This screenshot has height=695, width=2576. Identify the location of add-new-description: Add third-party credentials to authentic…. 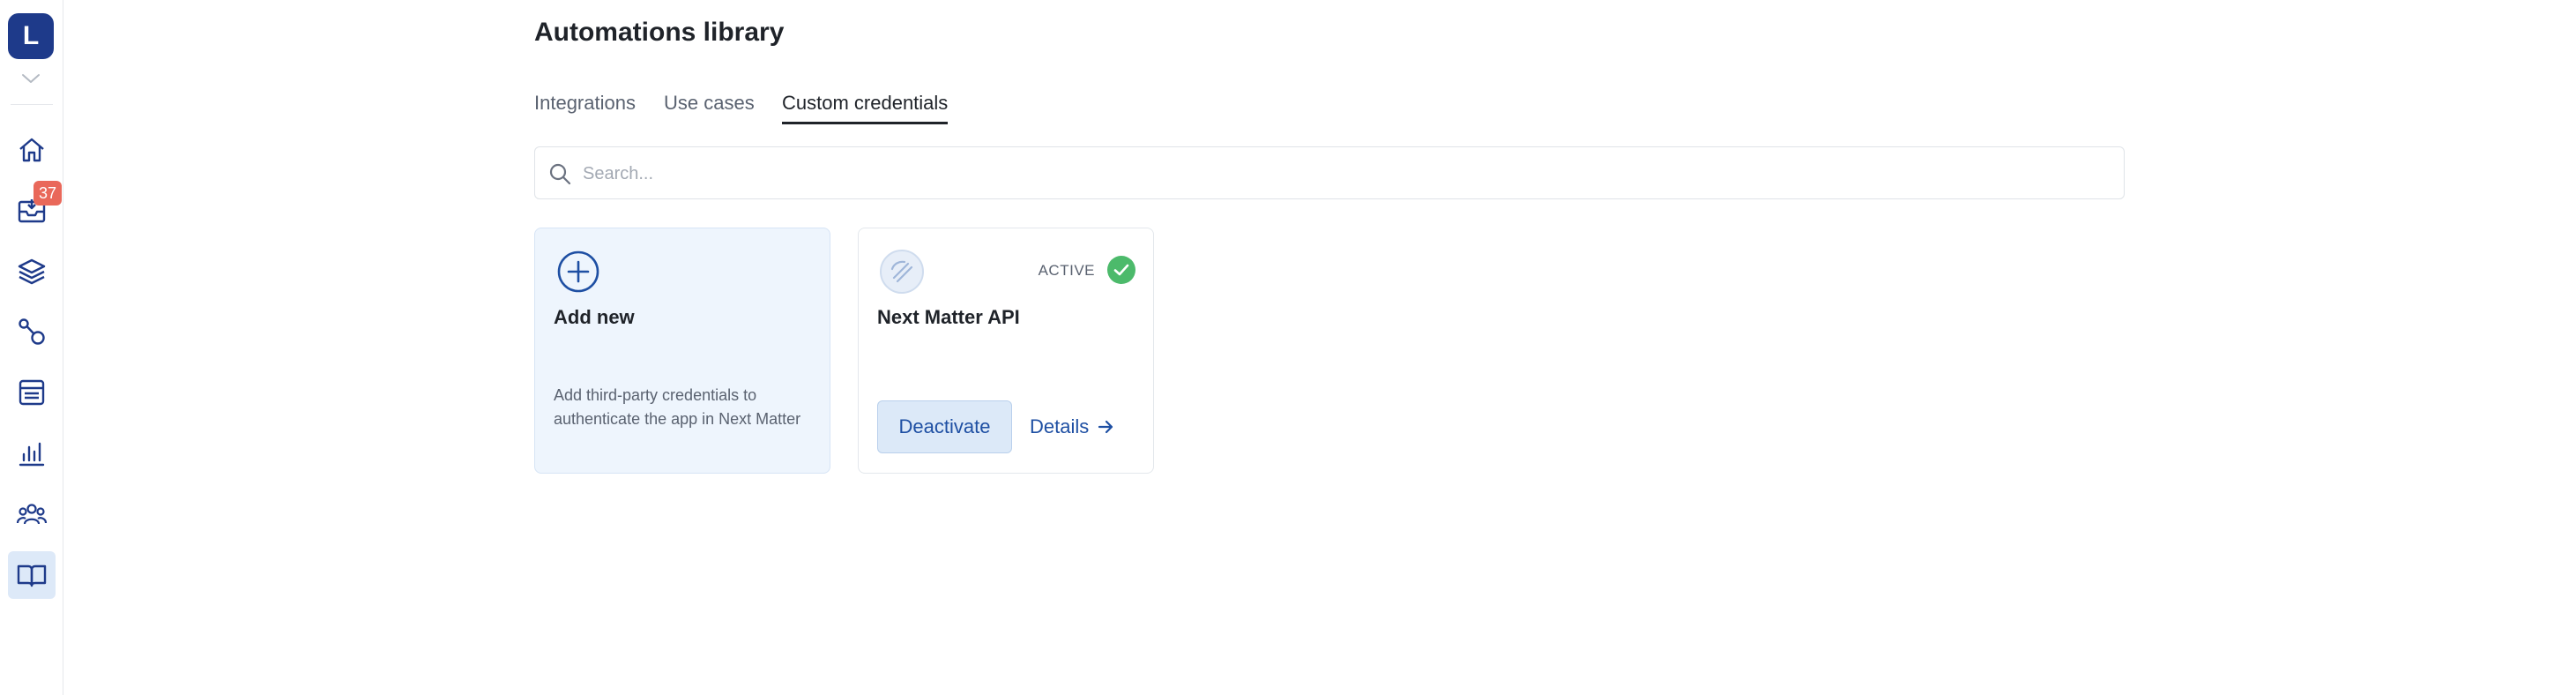
(677, 407).